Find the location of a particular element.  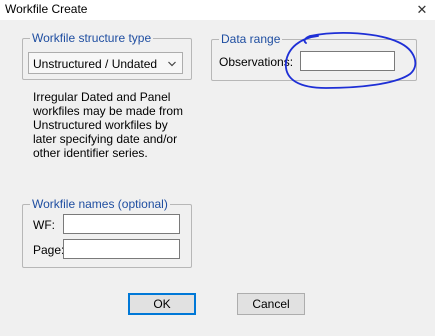

wf-name-field is located at coordinates (121, 224).